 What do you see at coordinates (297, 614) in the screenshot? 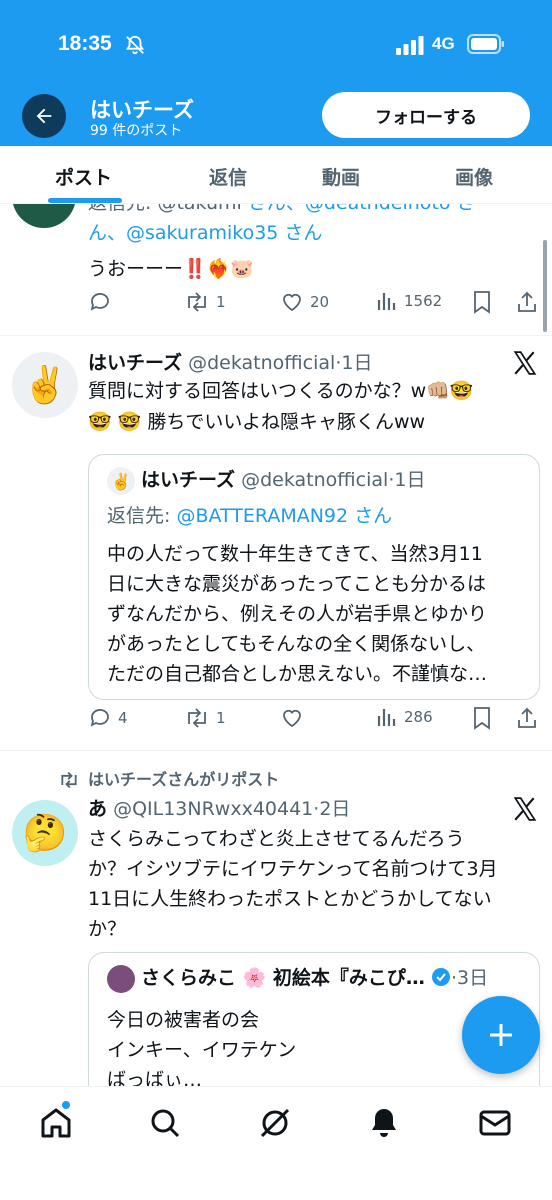
I see `quote-text-line: ずなんだから、例えその人が岩手県とゆかり` at bounding box center [297, 614].